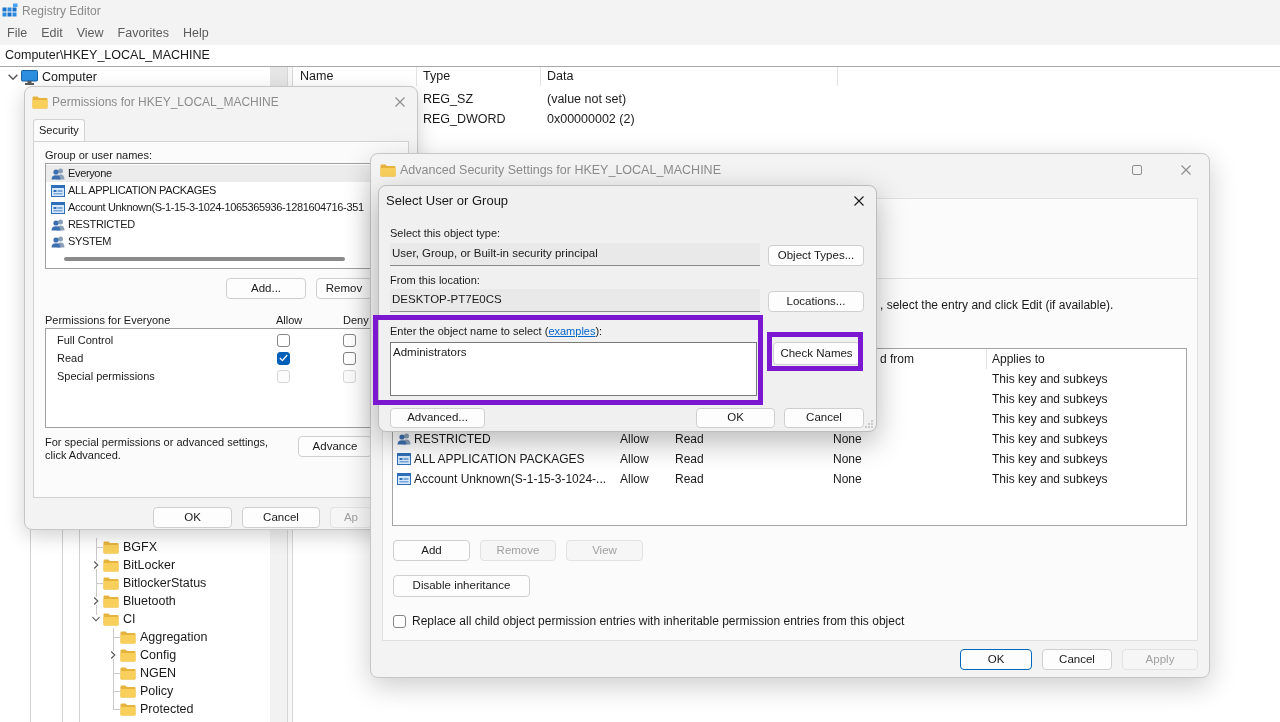  Describe the element at coordinates (119, 619) in the screenshot. I see `tree-item: CI` at that location.